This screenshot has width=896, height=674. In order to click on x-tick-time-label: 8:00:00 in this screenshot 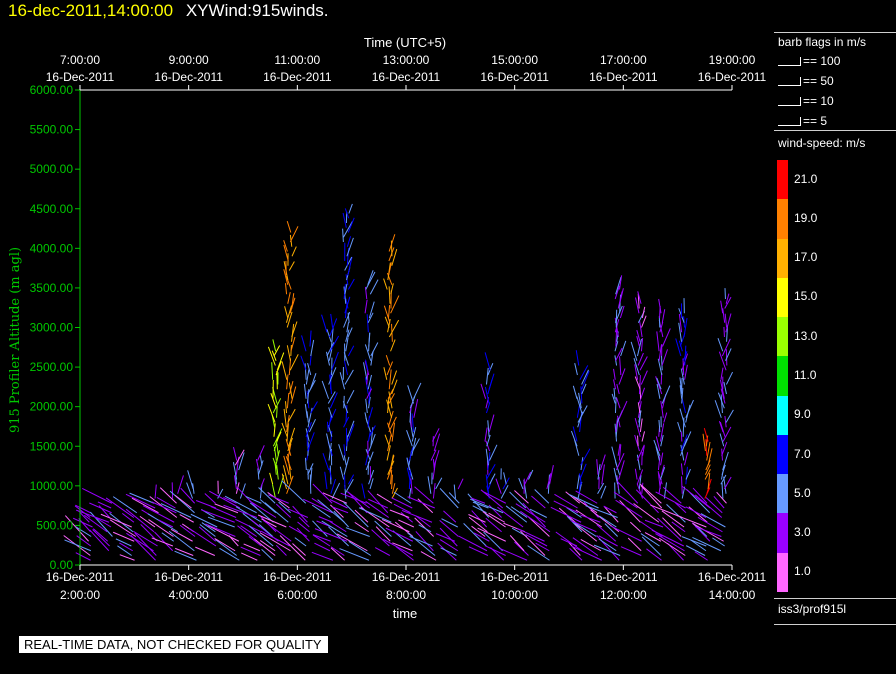, I will do `click(406, 595)`.